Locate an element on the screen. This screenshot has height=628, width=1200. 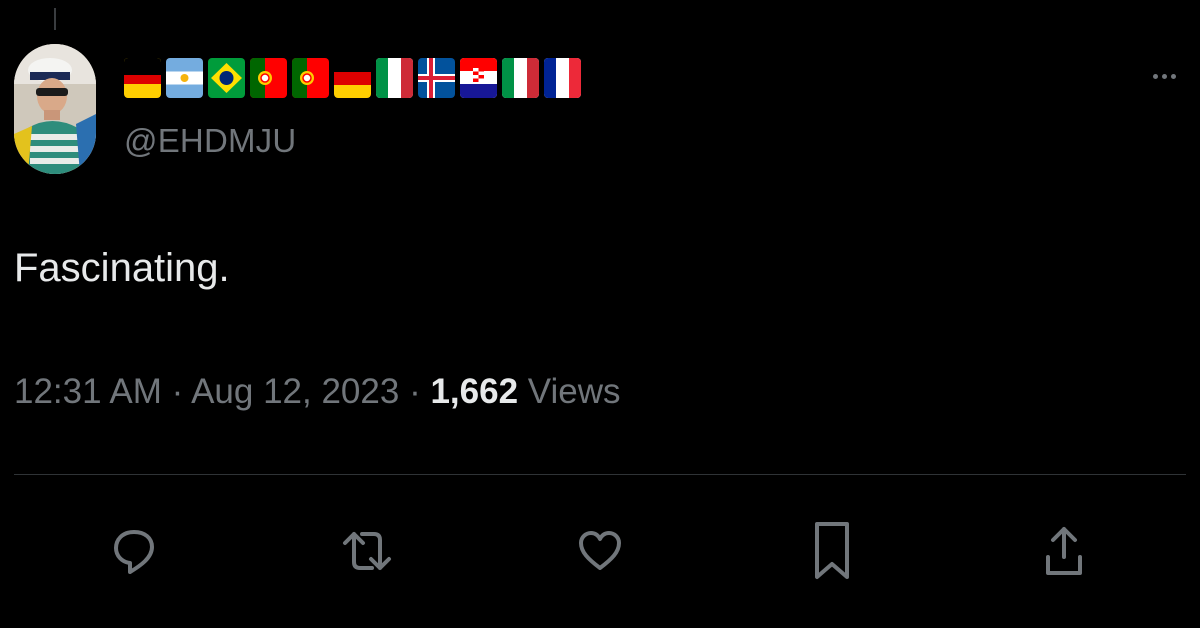
retweet-button is located at coordinates (367, 551).